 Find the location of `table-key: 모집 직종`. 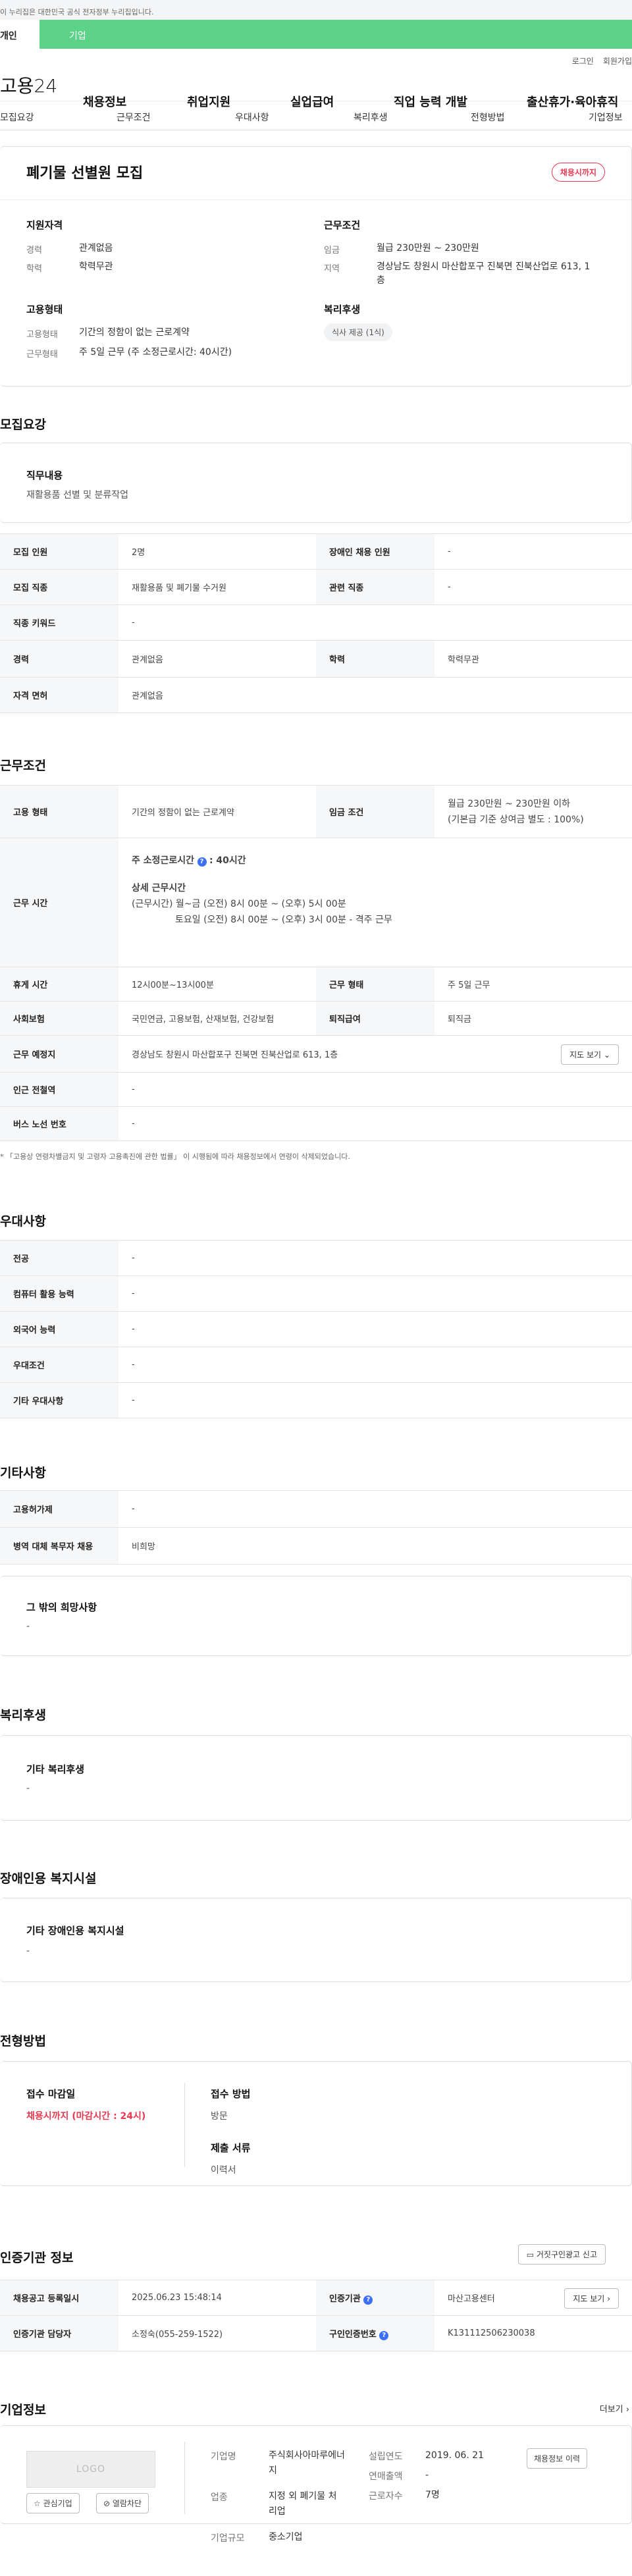

table-key: 모집 직종 is located at coordinates (59, 587).